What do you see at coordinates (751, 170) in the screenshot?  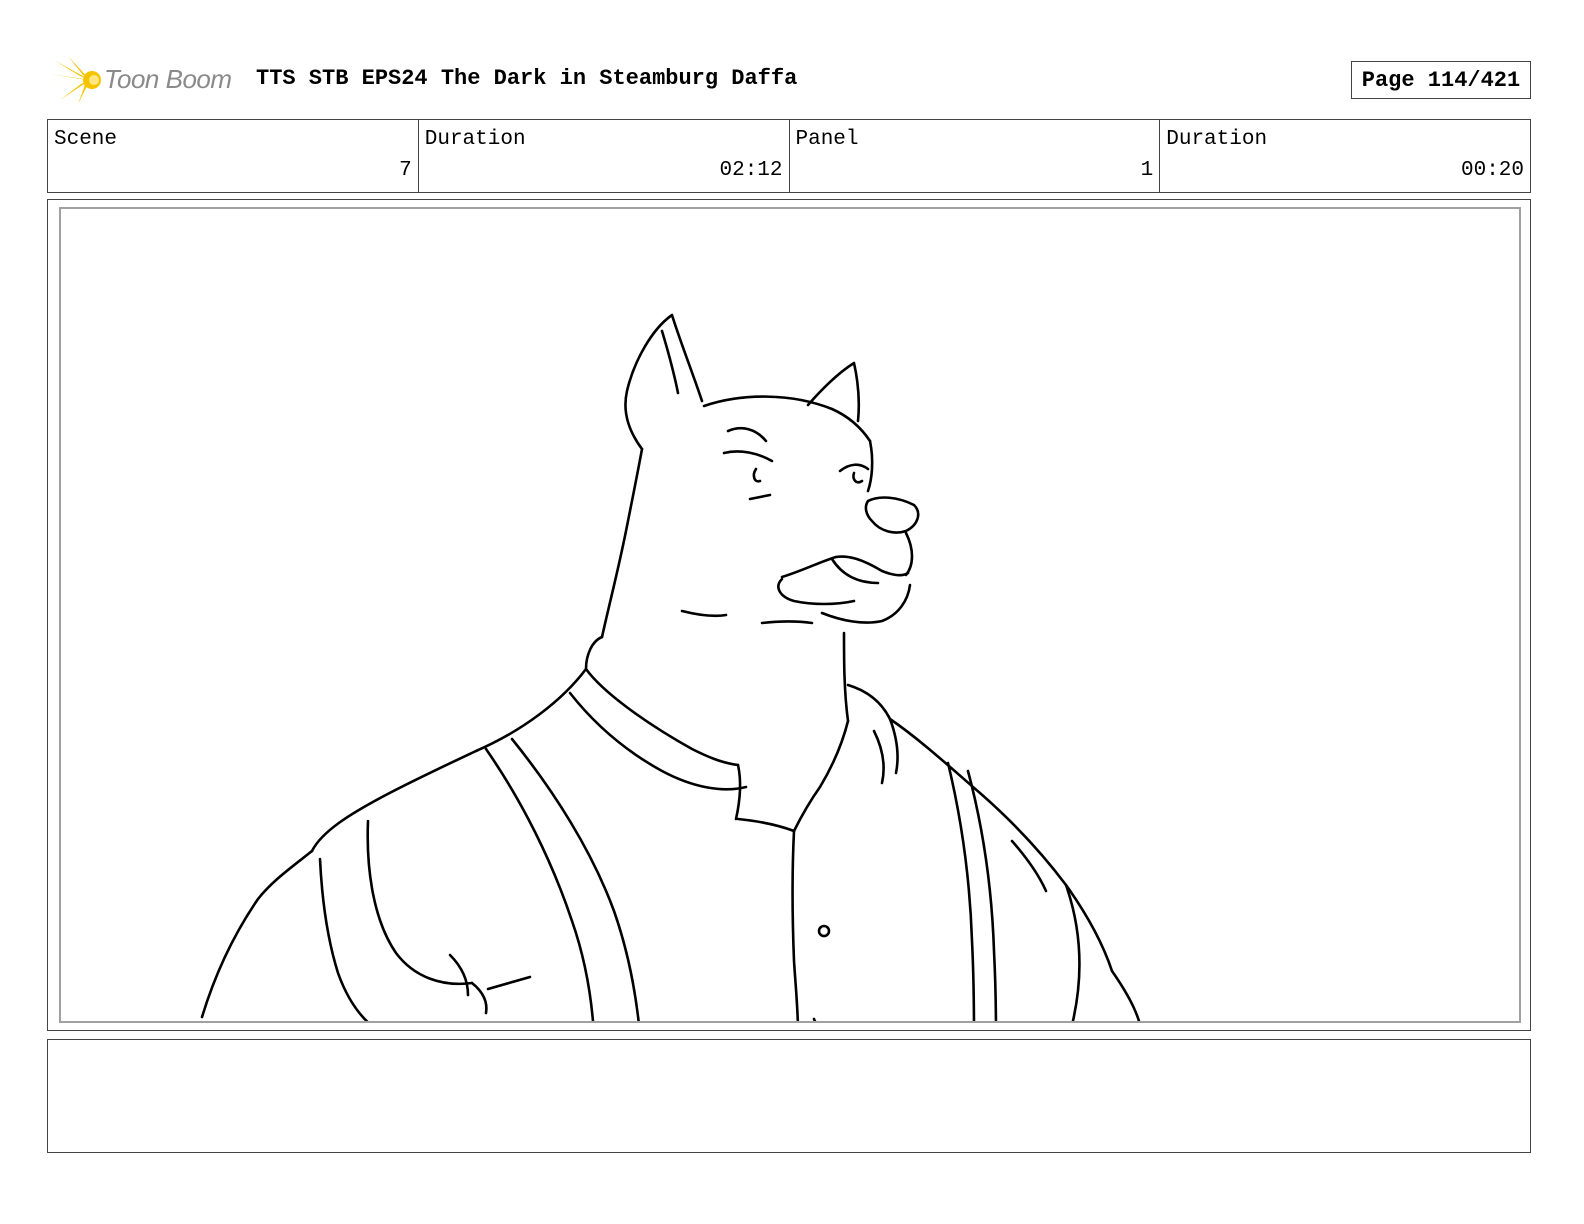 I see `scene-duration-value: 02:12` at bounding box center [751, 170].